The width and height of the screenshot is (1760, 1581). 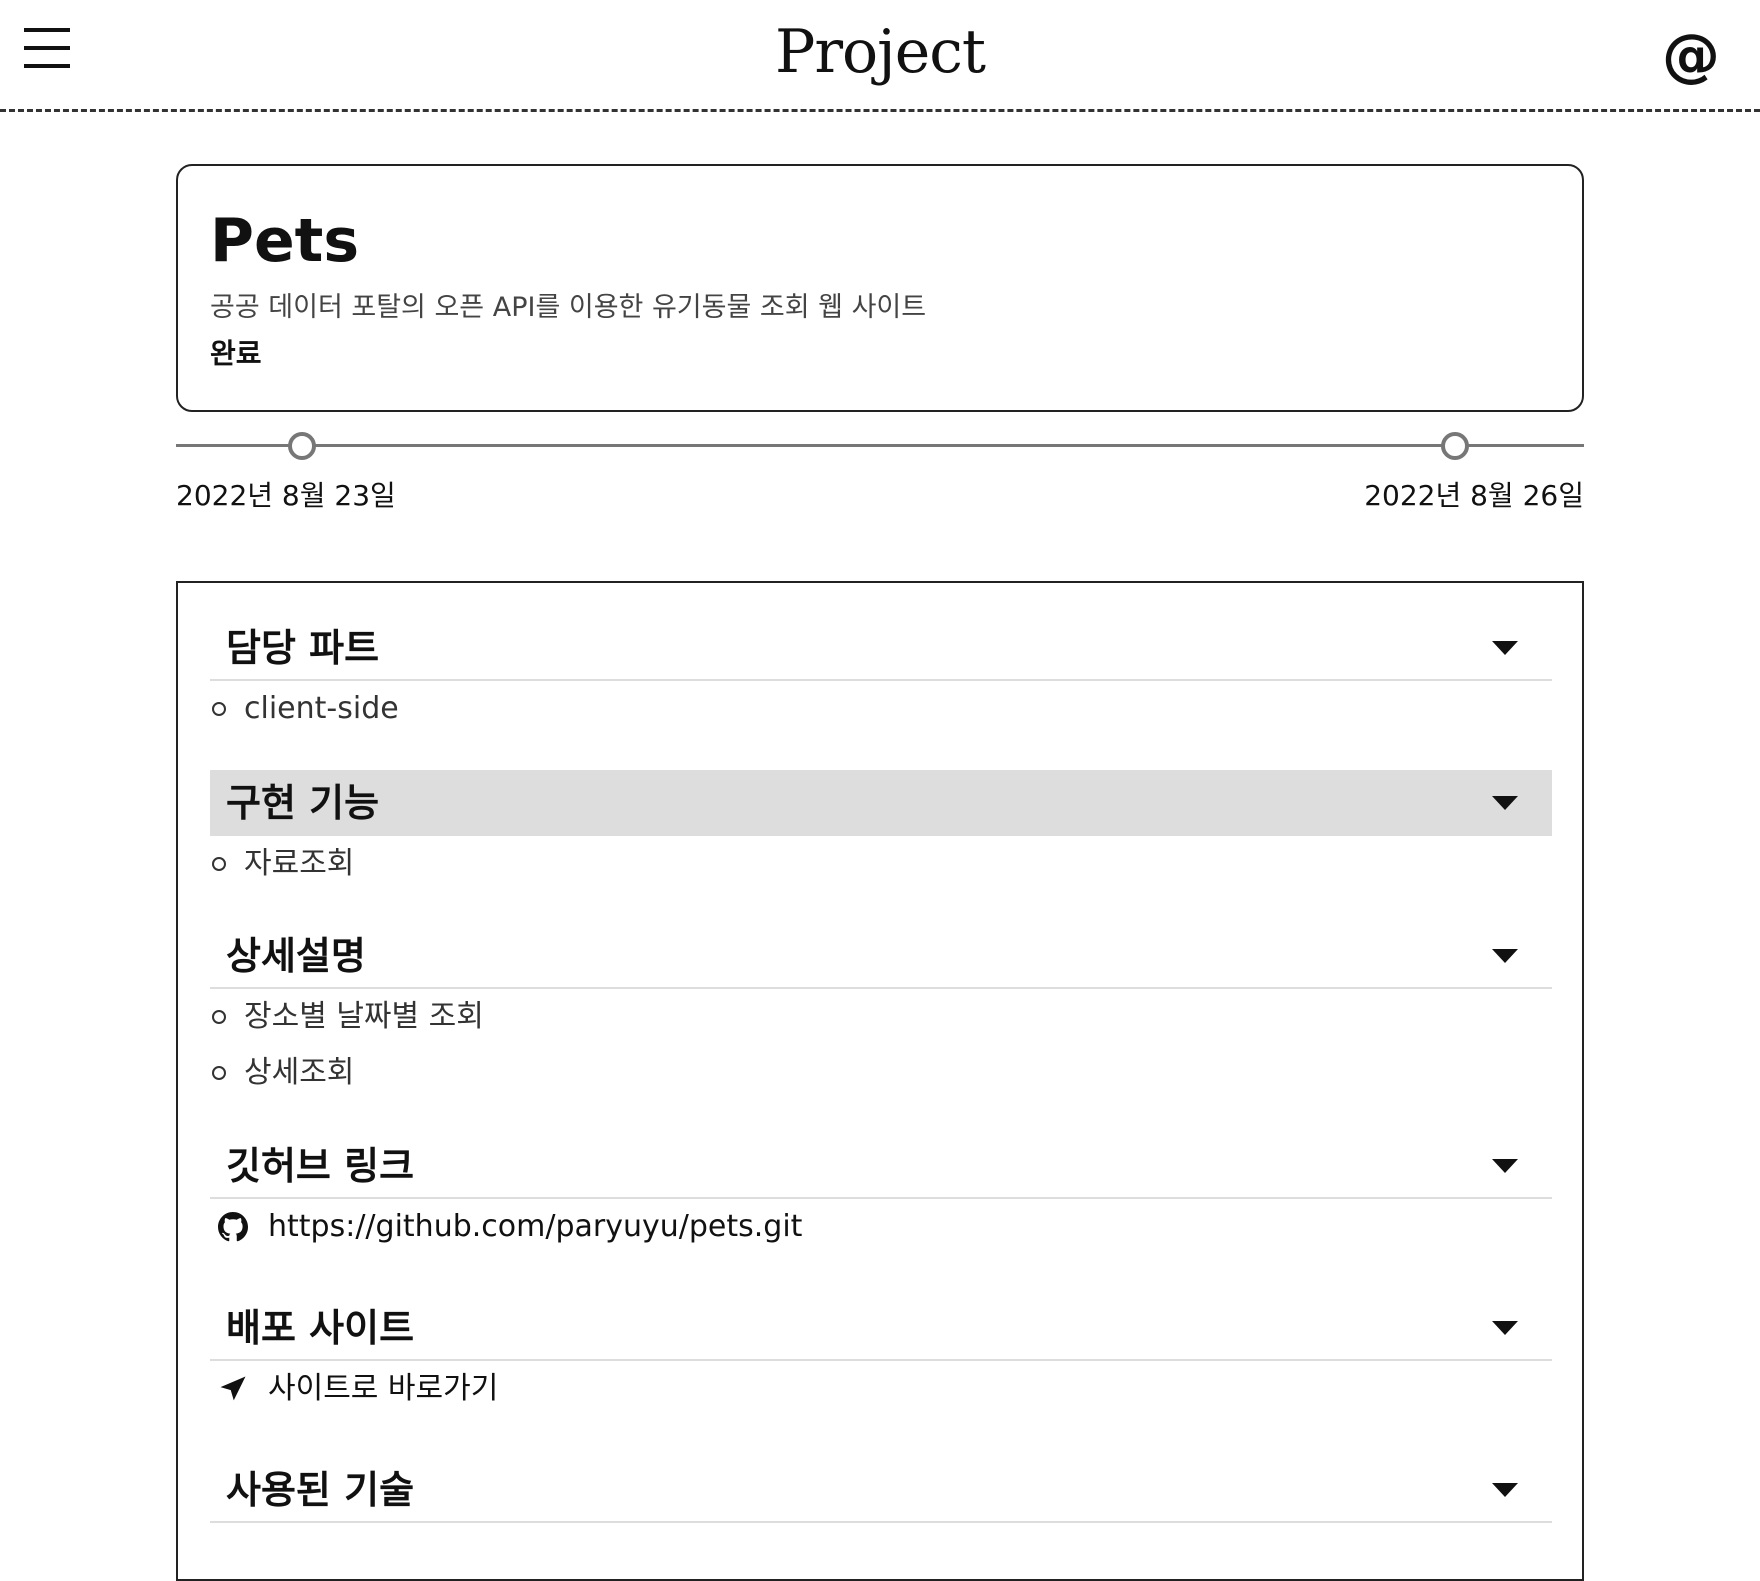 I want to click on project-description: 공공 데이터 포탈의 오픈 API를 이용한 유기동물 조회 웹 사이트, so click(x=568, y=307).